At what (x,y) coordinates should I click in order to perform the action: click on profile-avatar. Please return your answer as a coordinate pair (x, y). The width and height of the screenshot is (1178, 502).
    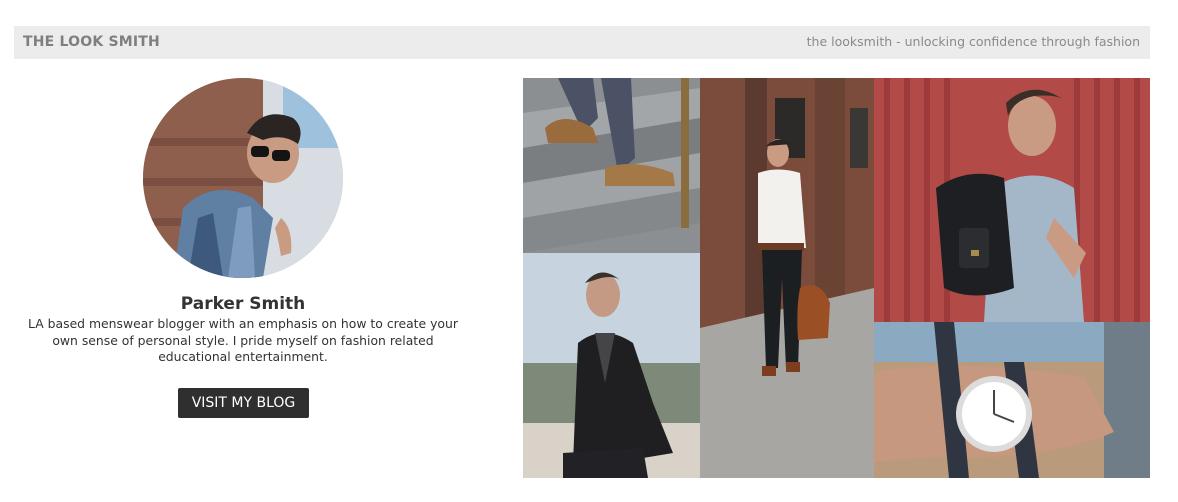
    Looking at the image, I should click on (243, 178).